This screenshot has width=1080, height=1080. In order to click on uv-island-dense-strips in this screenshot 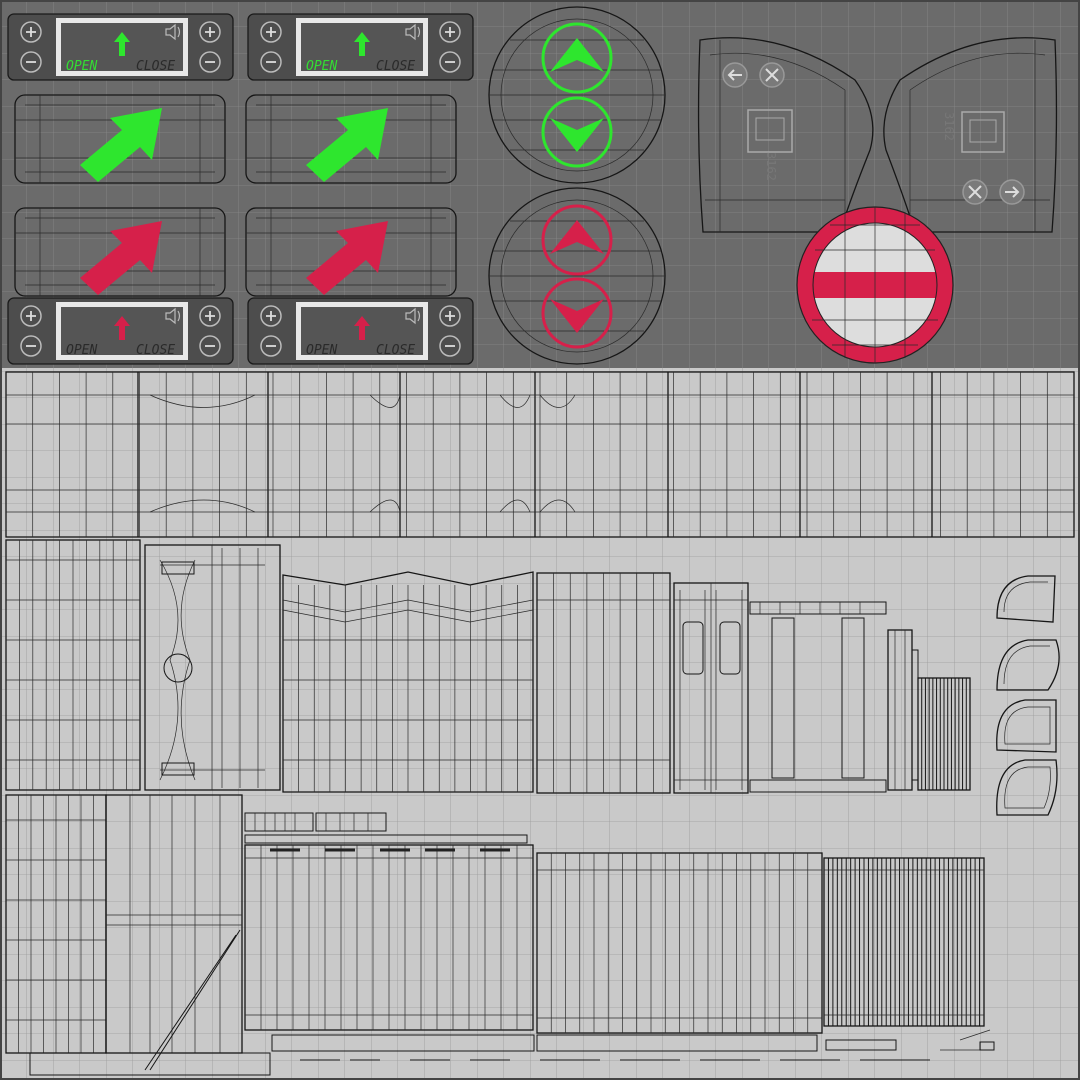, I will do `click(944, 734)`.